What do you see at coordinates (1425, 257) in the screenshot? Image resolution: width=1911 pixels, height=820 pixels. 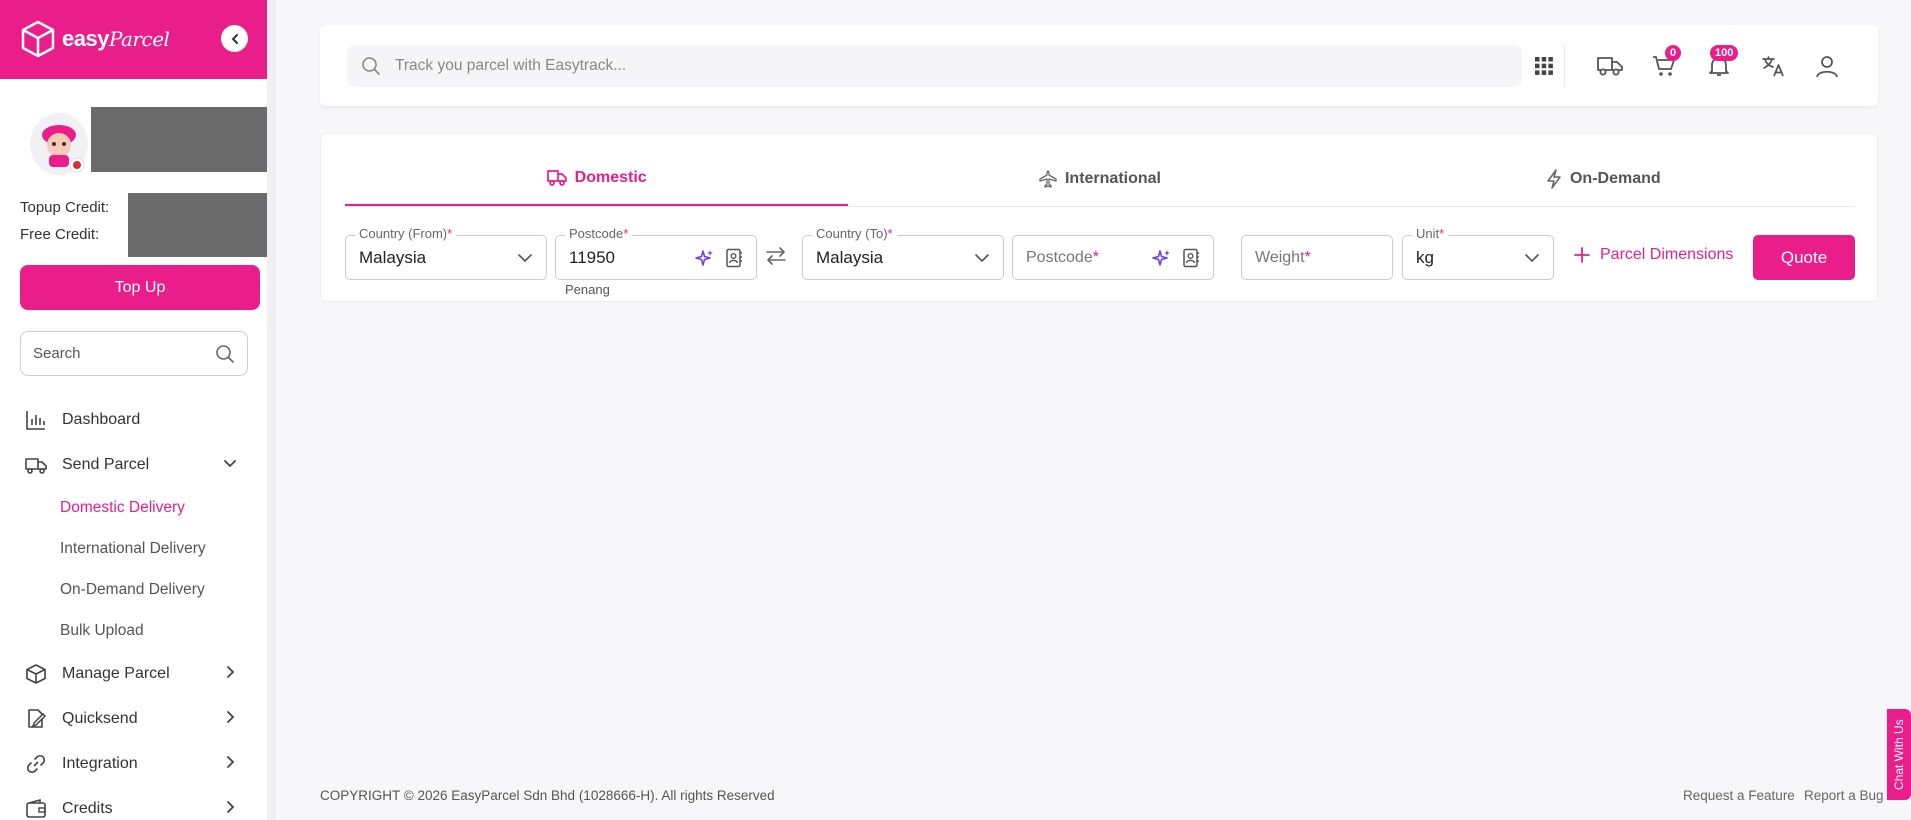 I see `unit-value: kg` at bounding box center [1425, 257].